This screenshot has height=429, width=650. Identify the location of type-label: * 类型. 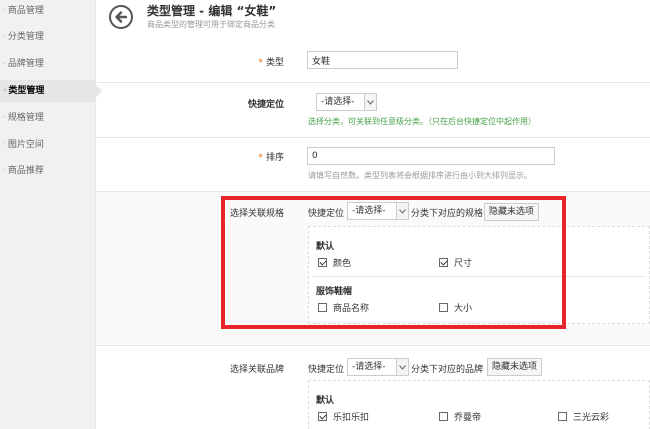
(271, 63).